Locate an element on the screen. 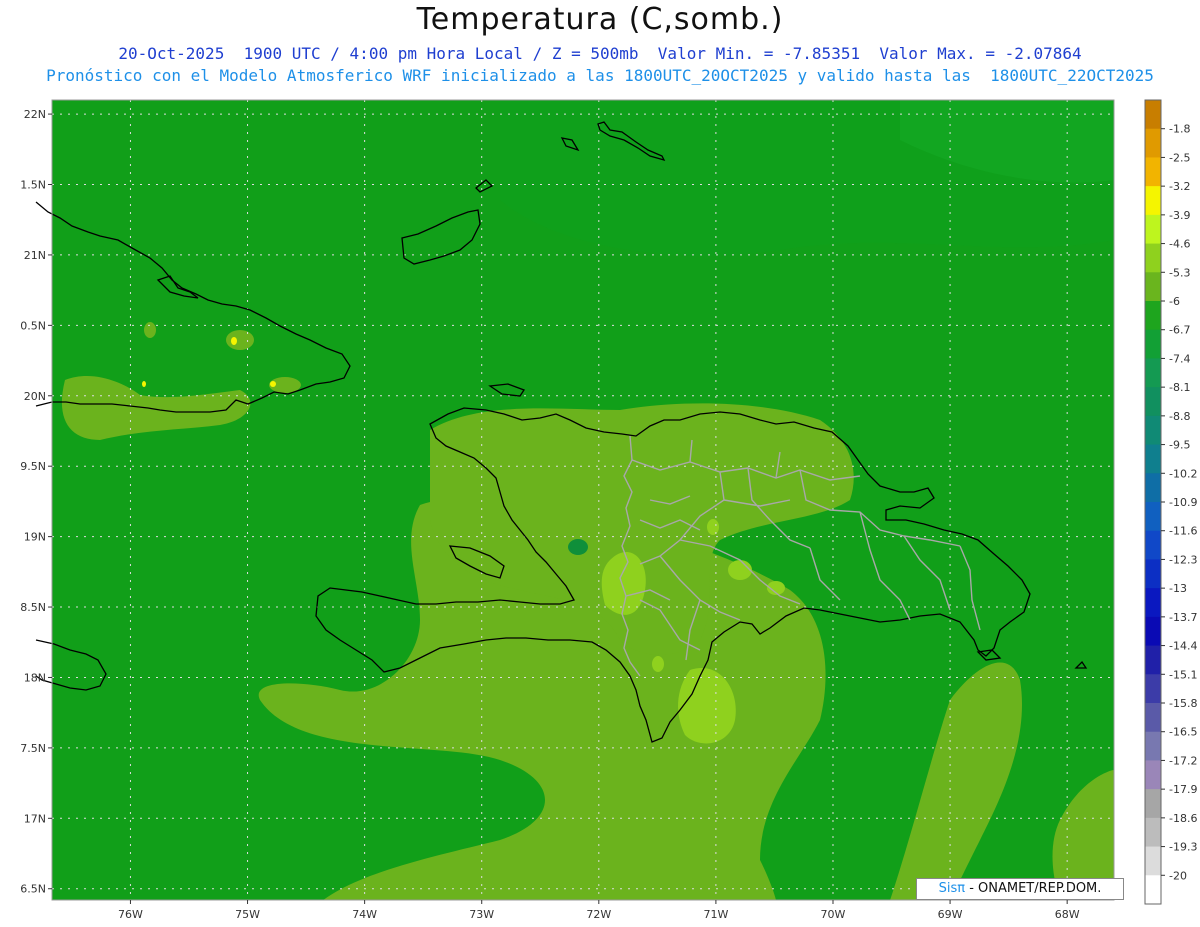  lat-tick-label: 1.5N is located at coordinates (33, 185).